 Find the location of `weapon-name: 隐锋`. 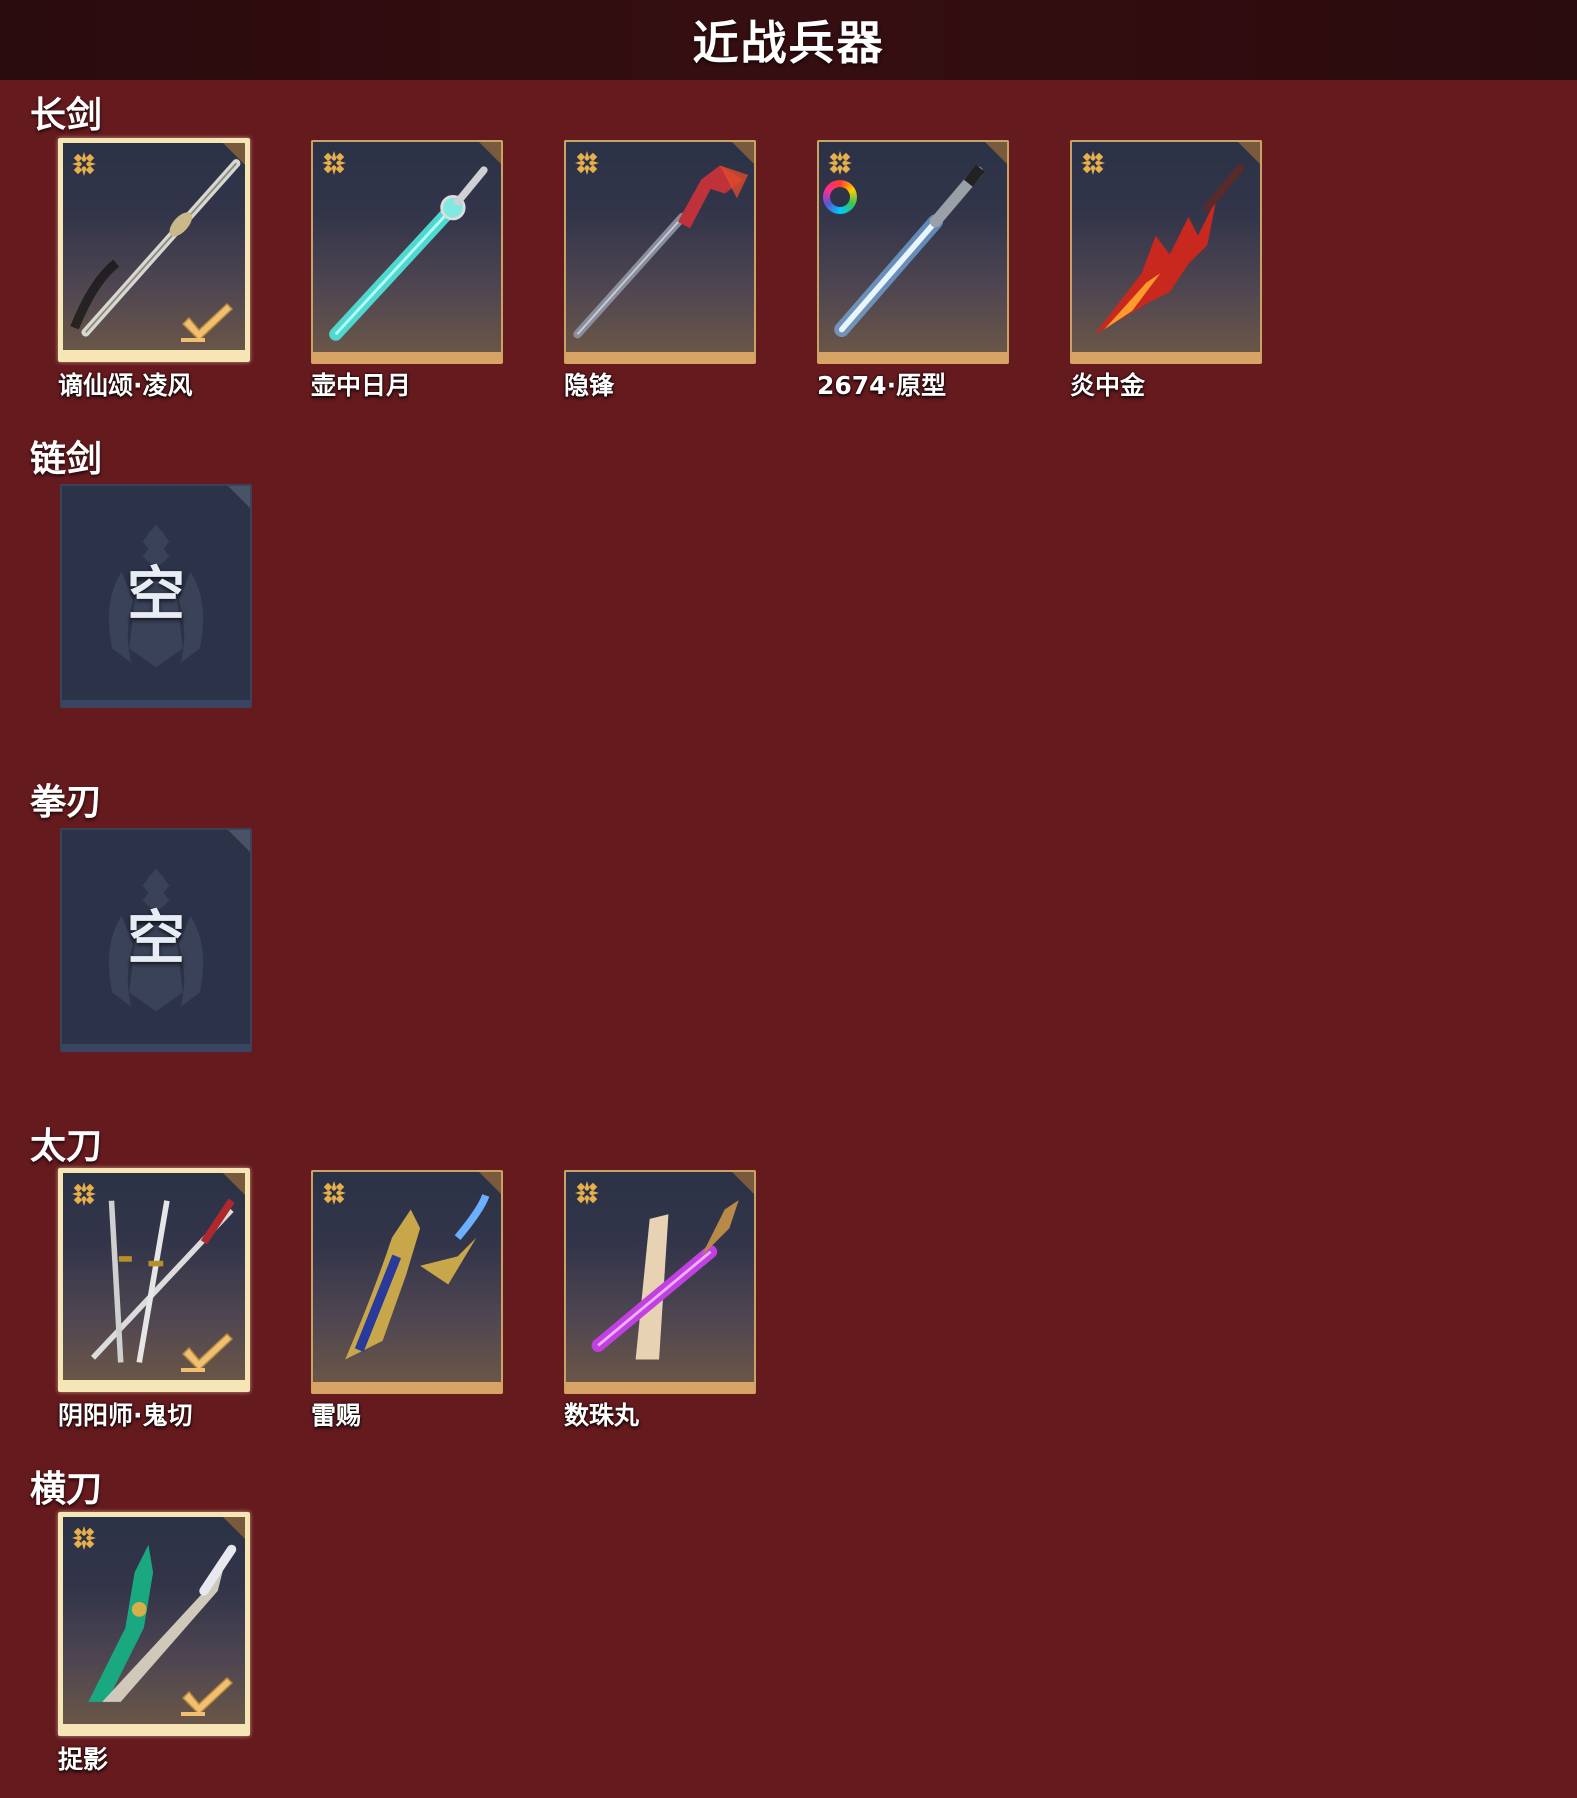

weapon-name: 隐锋 is located at coordinates (589, 385).